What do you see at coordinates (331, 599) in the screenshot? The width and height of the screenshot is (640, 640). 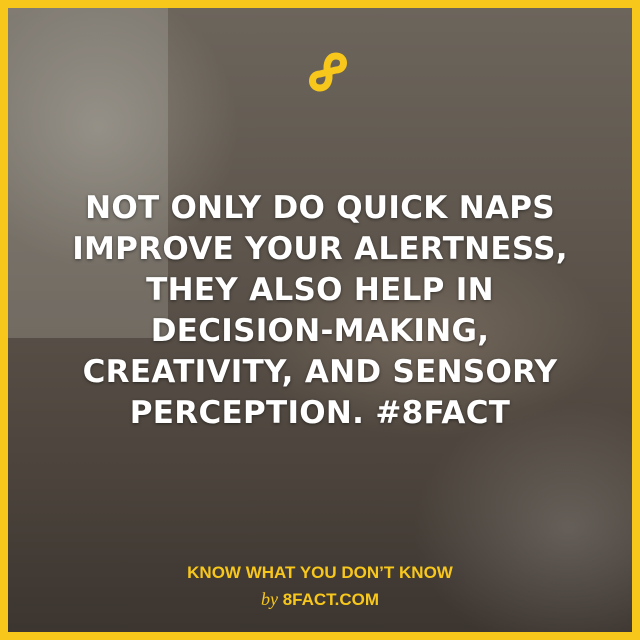 I see `site-name: 8FACT.COM` at bounding box center [331, 599].